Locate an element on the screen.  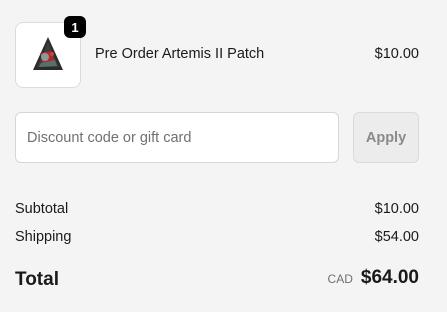
quantity-badge: 1 is located at coordinates (75, 27).